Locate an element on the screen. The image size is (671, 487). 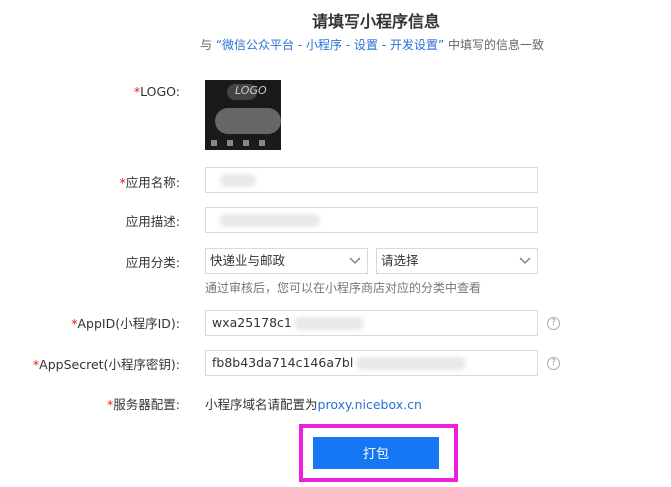
category-select: 快递业与邮政 is located at coordinates (286, 261).